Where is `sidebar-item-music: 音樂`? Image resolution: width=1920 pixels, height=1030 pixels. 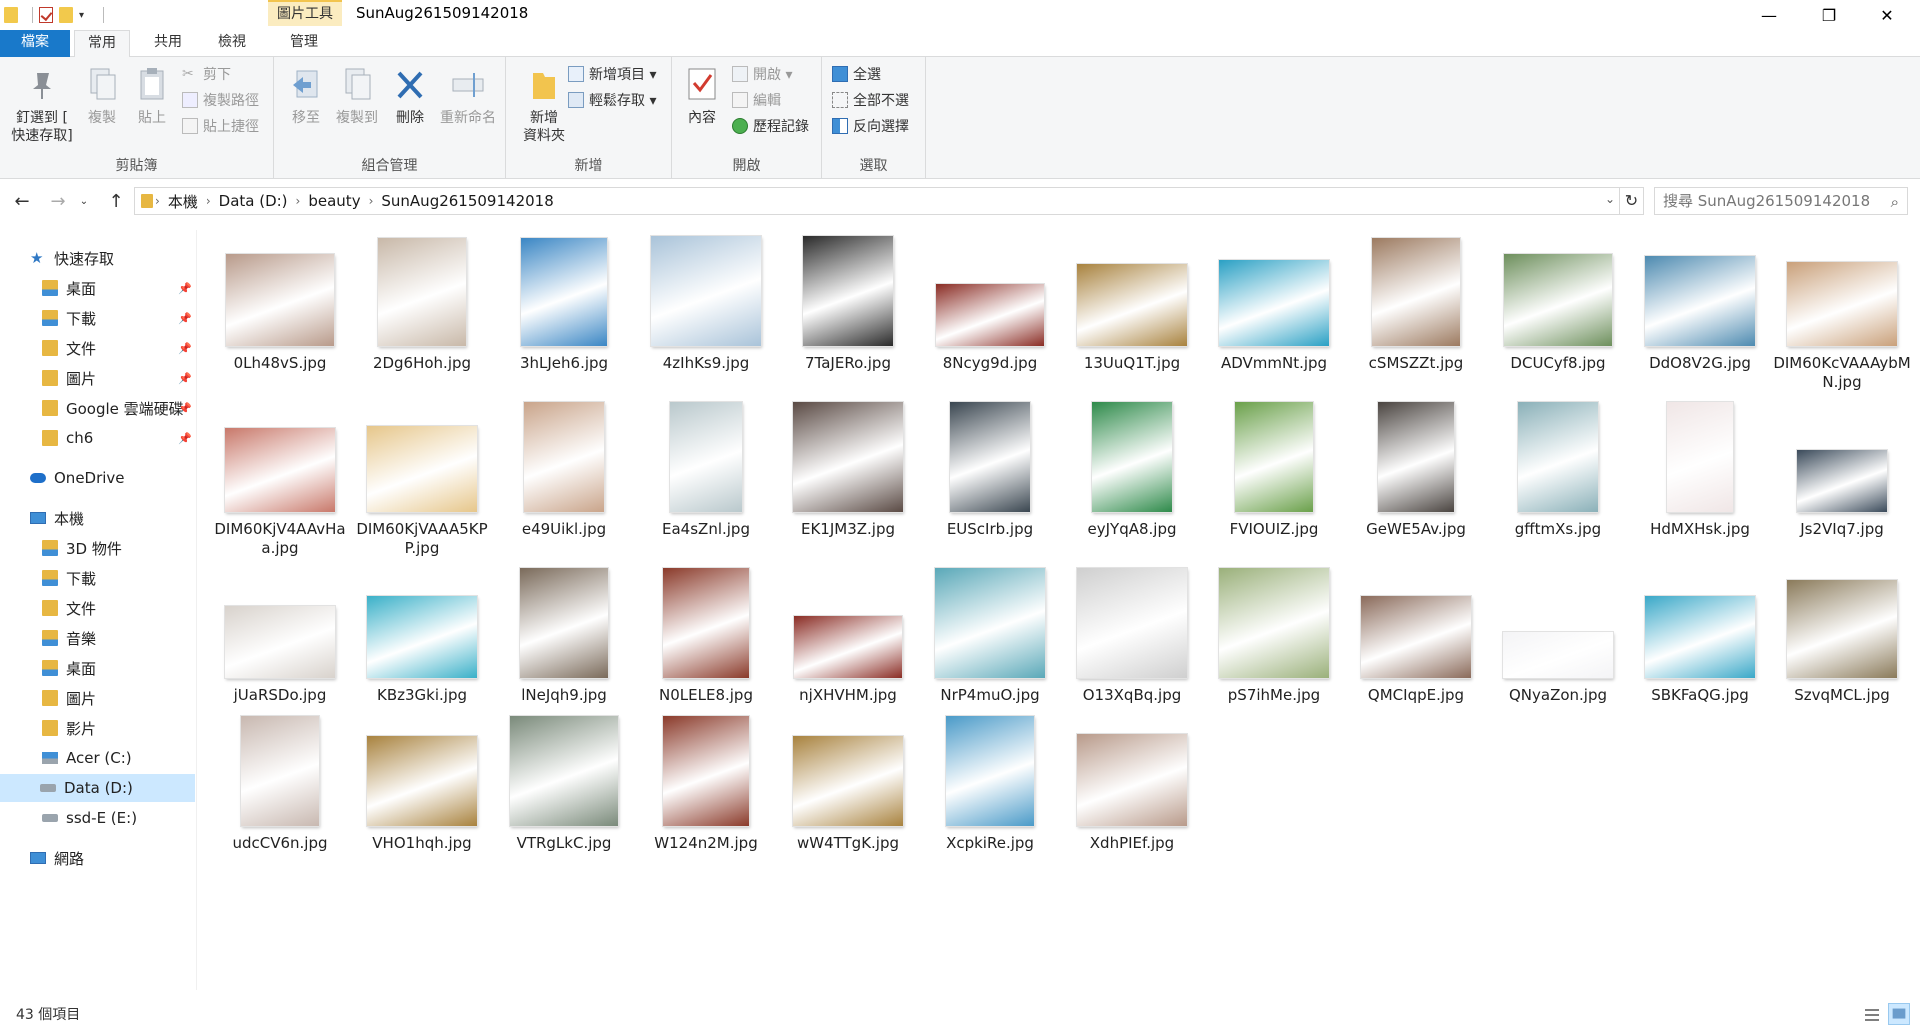
sidebar-item-music: 音樂 is located at coordinates (69, 638).